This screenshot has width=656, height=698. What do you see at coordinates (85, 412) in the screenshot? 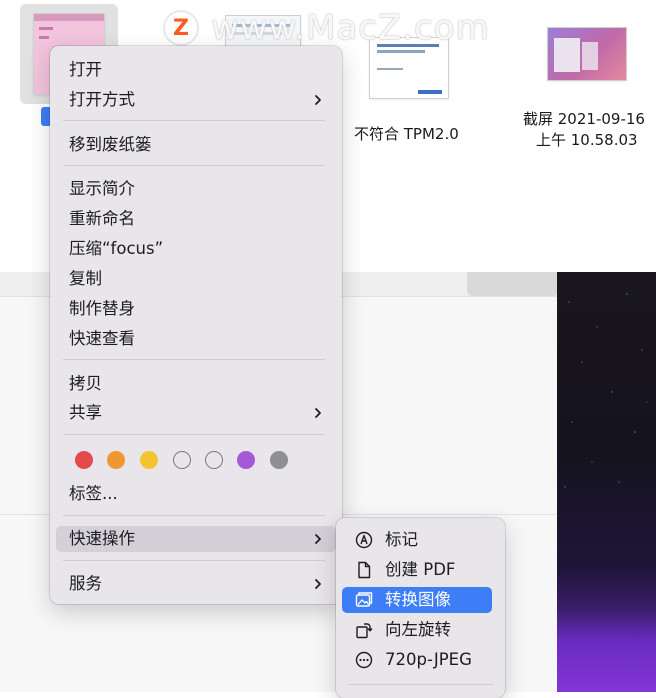
I see `menu-item-label: 共享` at bounding box center [85, 412].